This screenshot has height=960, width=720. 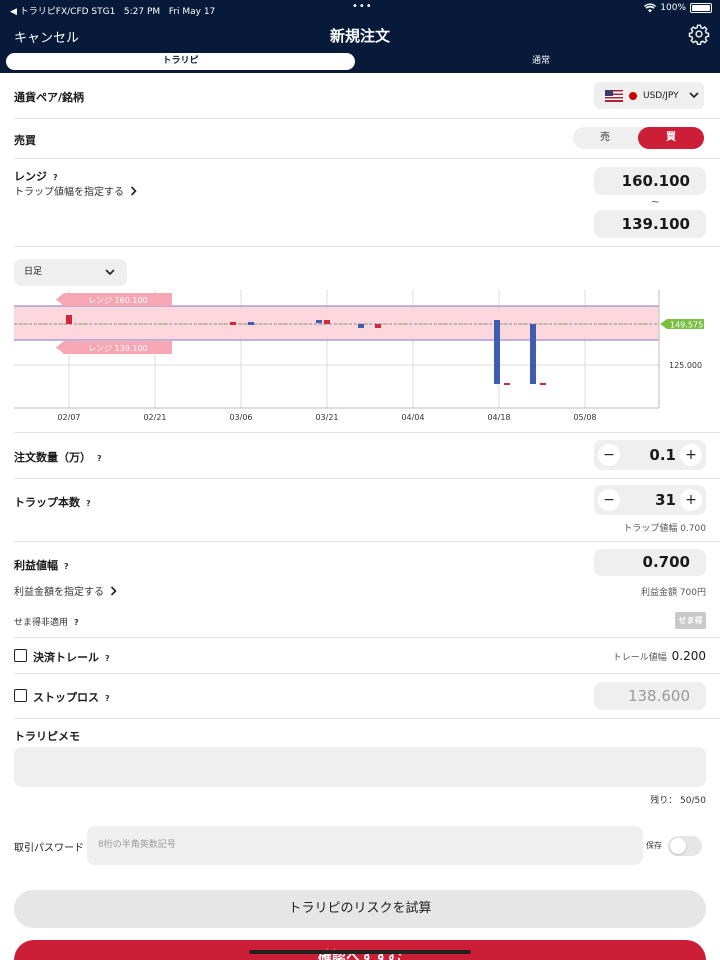 I want to click on semae-badge: せま得, so click(x=690, y=620).